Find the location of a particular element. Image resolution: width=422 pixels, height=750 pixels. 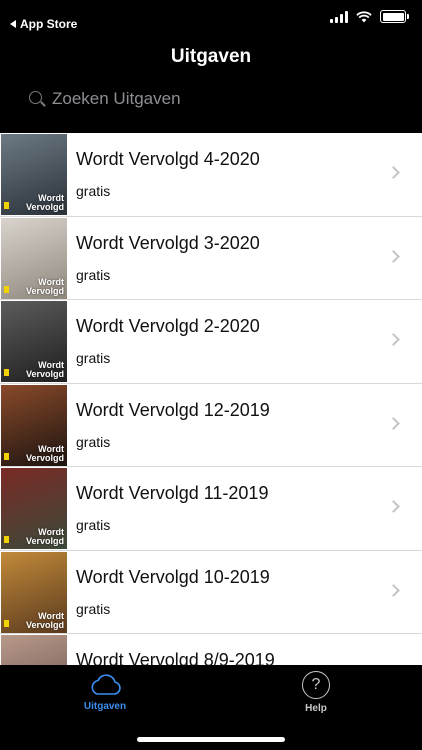

issue-cover-image is located at coordinates (34, 650).